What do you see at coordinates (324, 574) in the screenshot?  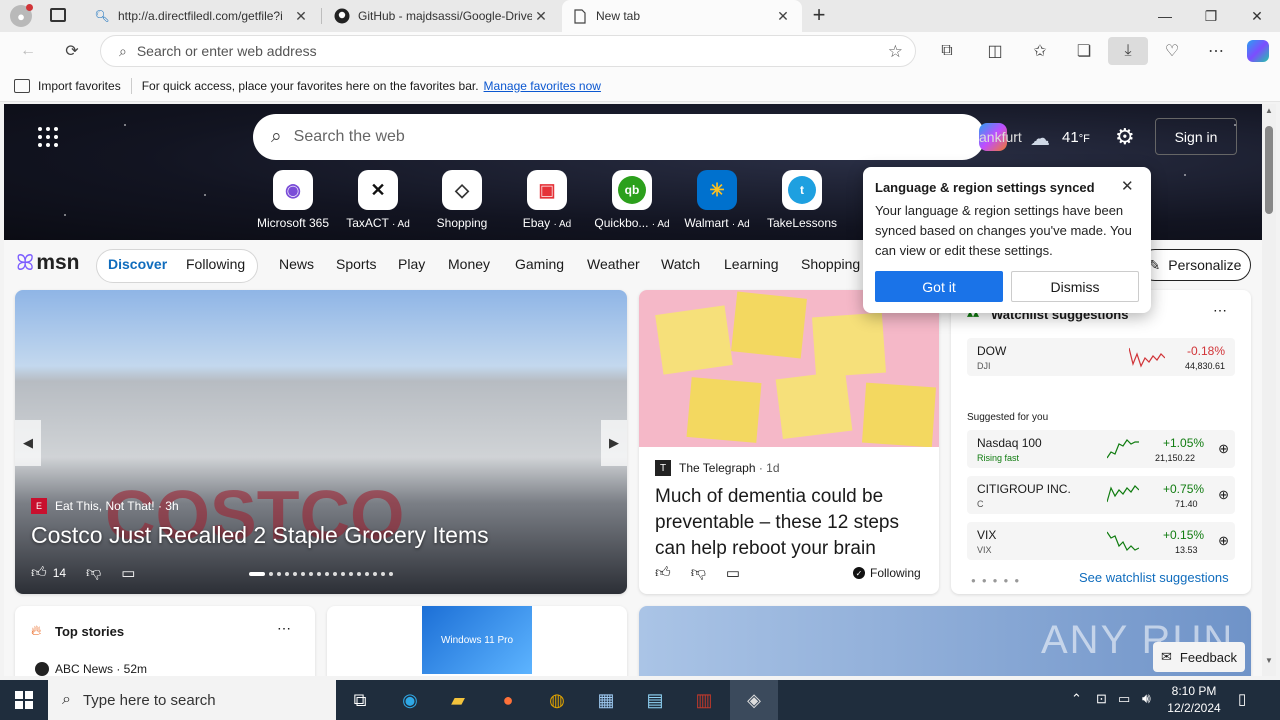 I see `carousel-dots` at bounding box center [324, 574].